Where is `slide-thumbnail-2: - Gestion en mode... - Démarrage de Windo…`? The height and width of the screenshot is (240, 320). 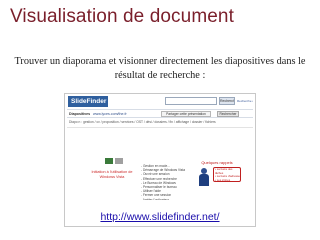 slide-thumbnail-2: - Gestion en mode... - Démarrage de Windo… is located at coordinates (164, 178).